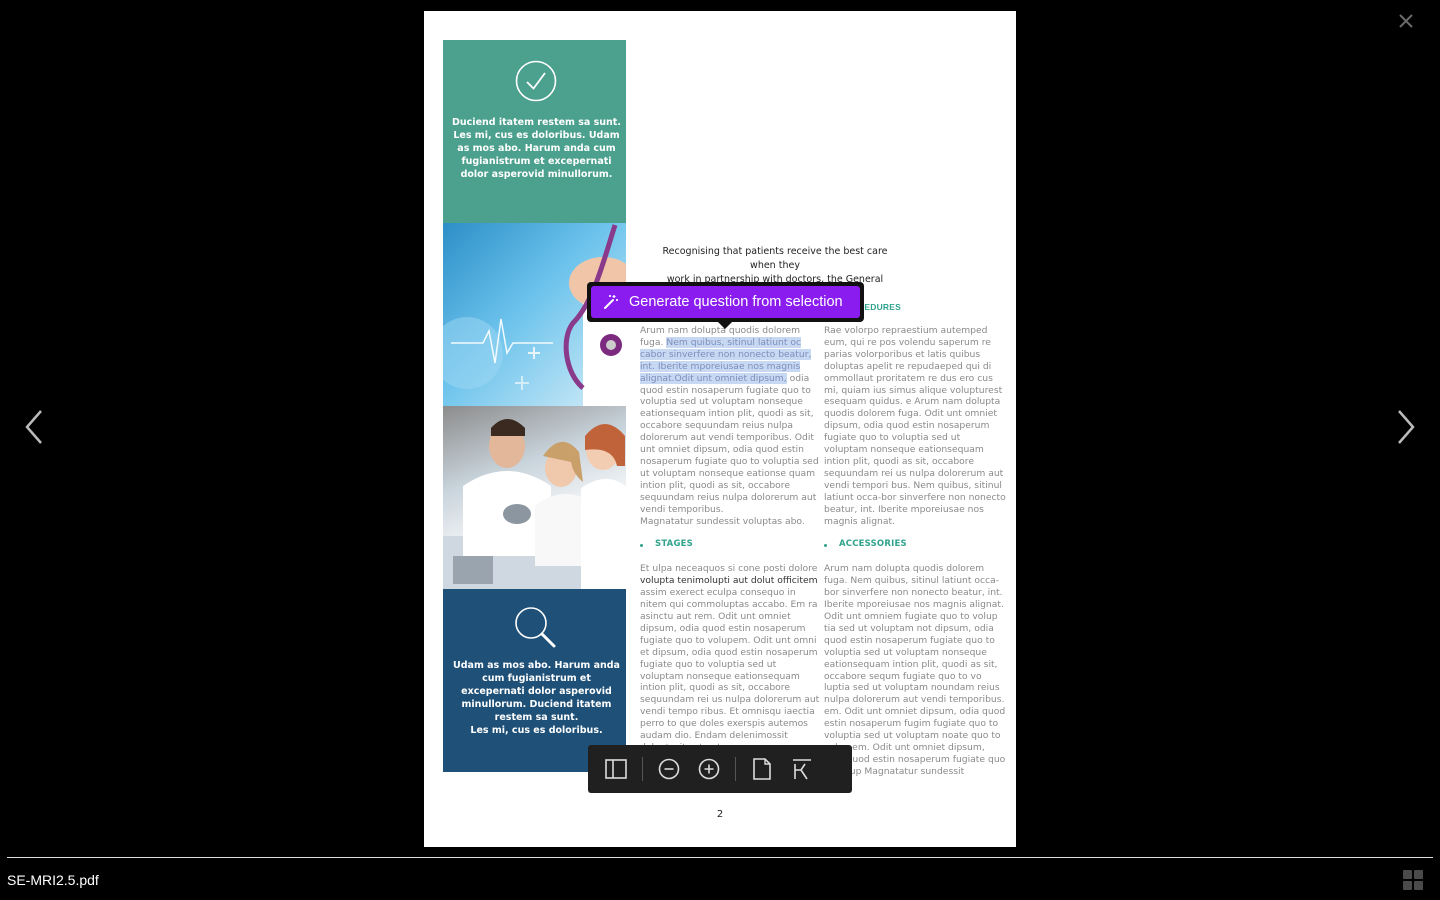 Image resolution: width=1440 pixels, height=900 pixels. Describe the element at coordinates (1413, 880) in the screenshot. I see `grid-view-button` at that location.